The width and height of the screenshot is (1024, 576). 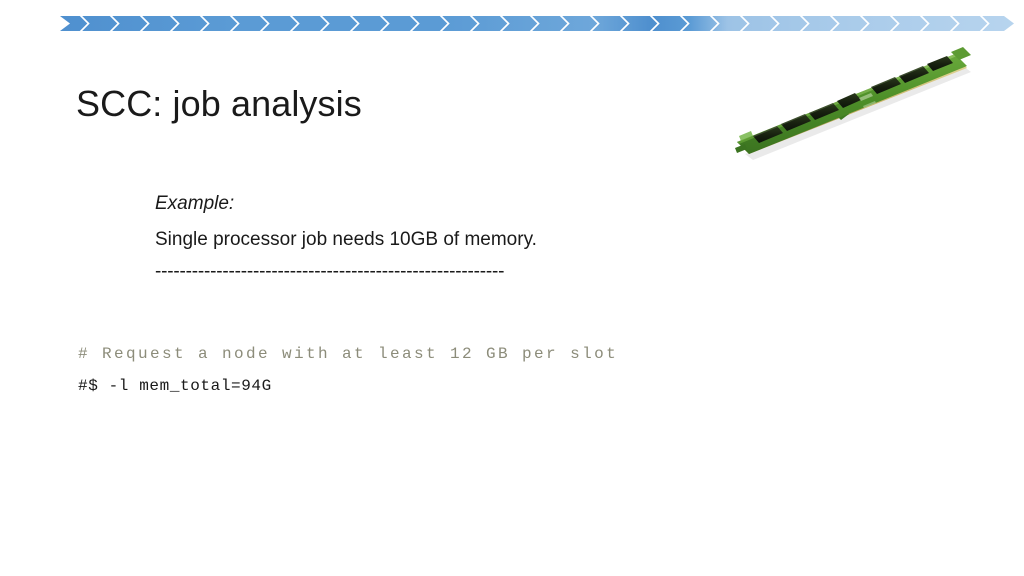 I want to click on page-title: SCC: job analysis, so click(x=219, y=104).